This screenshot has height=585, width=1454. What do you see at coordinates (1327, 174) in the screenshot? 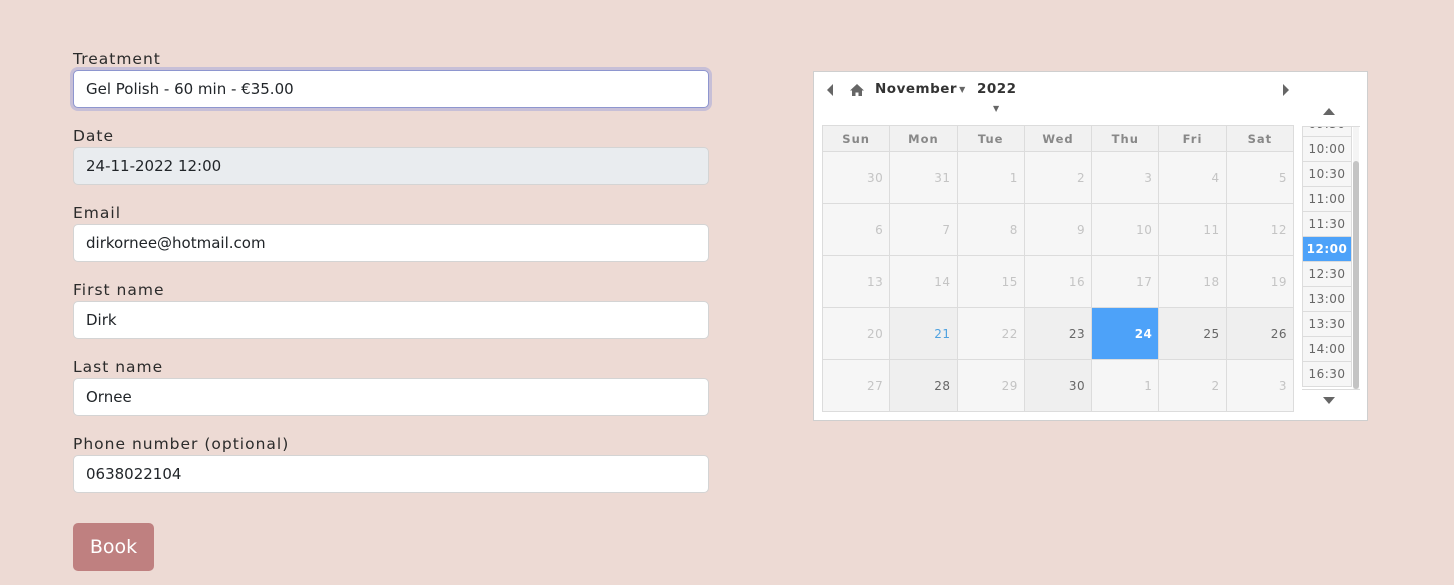
I see `time-item: 10:30` at bounding box center [1327, 174].